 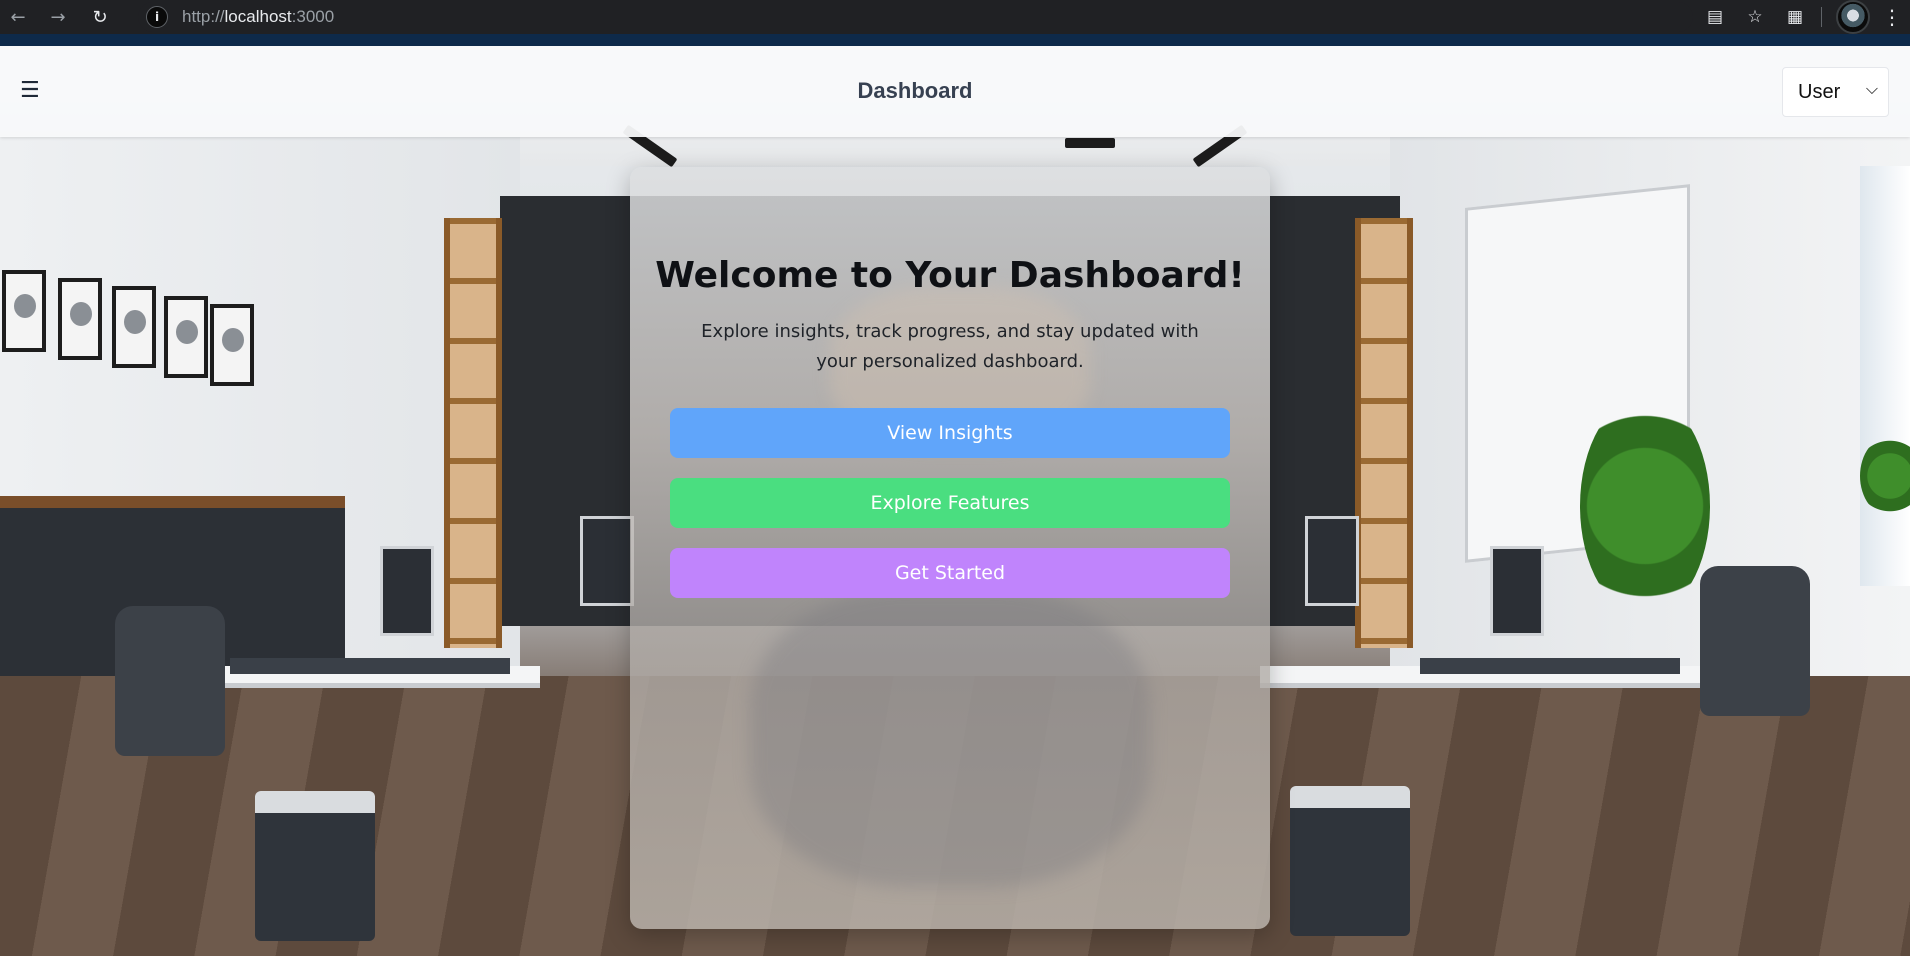 What do you see at coordinates (100, 17) in the screenshot?
I see `reload-icon: ↻` at bounding box center [100, 17].